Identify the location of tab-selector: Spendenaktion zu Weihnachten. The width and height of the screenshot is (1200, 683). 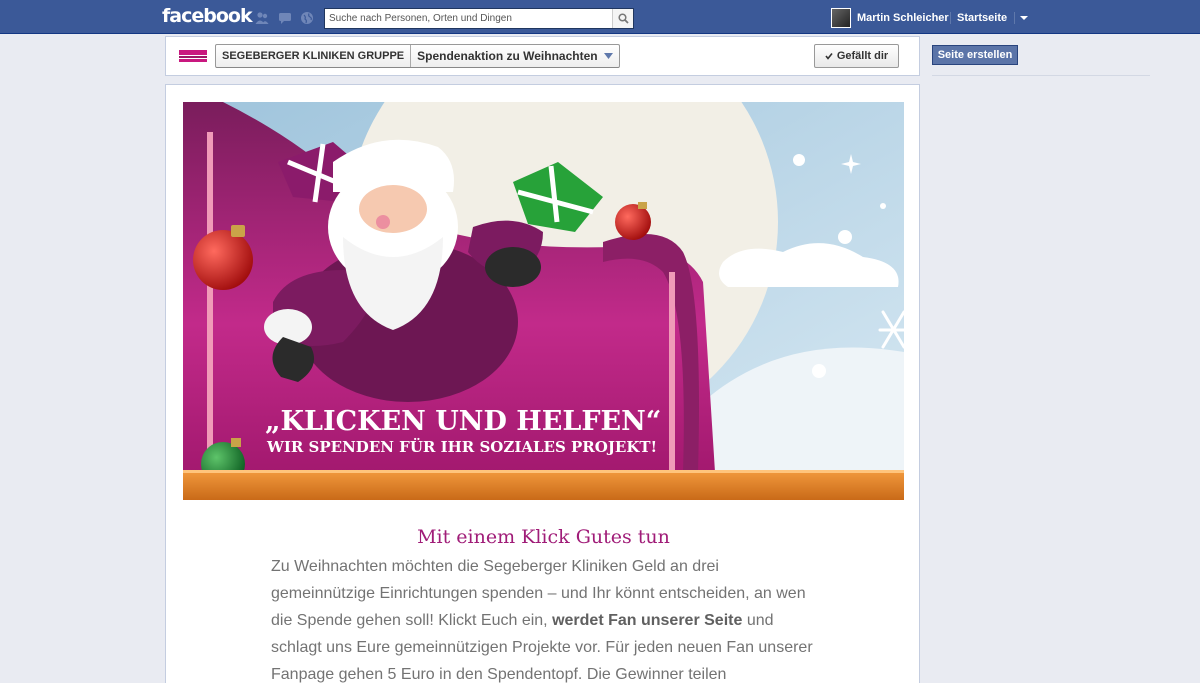
(514, 56).